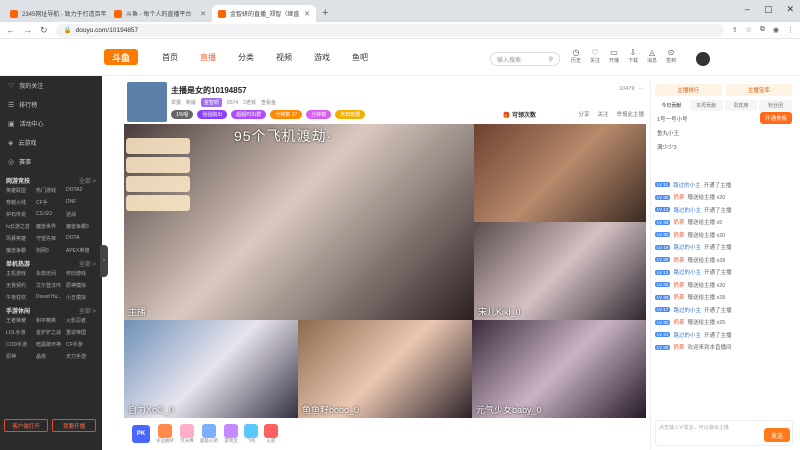 The image size is (800, 450). Describe the element at coordinates (147, 102) in the screenshot. I see `streamer-avatar` at that location.